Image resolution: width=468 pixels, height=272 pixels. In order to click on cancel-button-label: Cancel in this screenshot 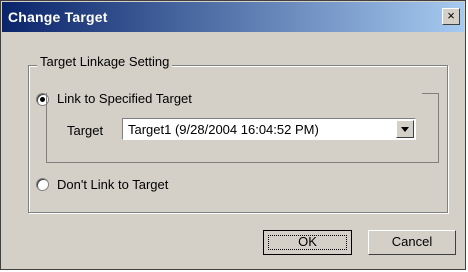, I will do `click(412, 241)`.